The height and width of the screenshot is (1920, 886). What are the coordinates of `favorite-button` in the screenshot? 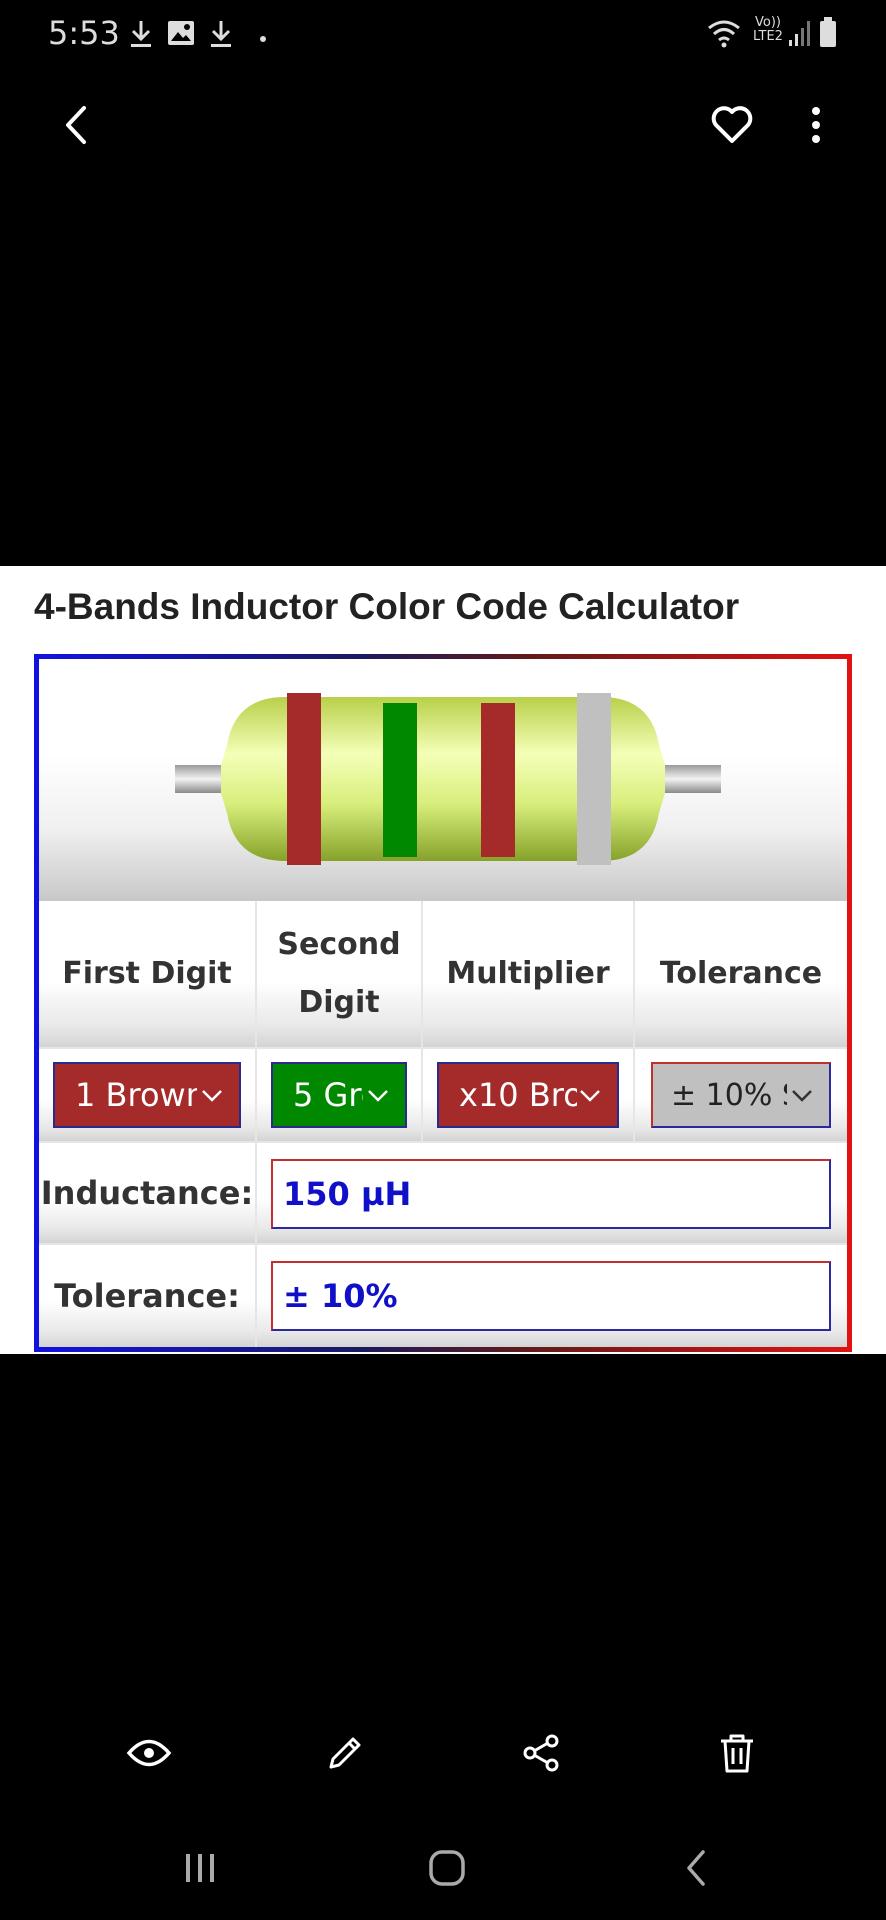 It's located at (732, 124).